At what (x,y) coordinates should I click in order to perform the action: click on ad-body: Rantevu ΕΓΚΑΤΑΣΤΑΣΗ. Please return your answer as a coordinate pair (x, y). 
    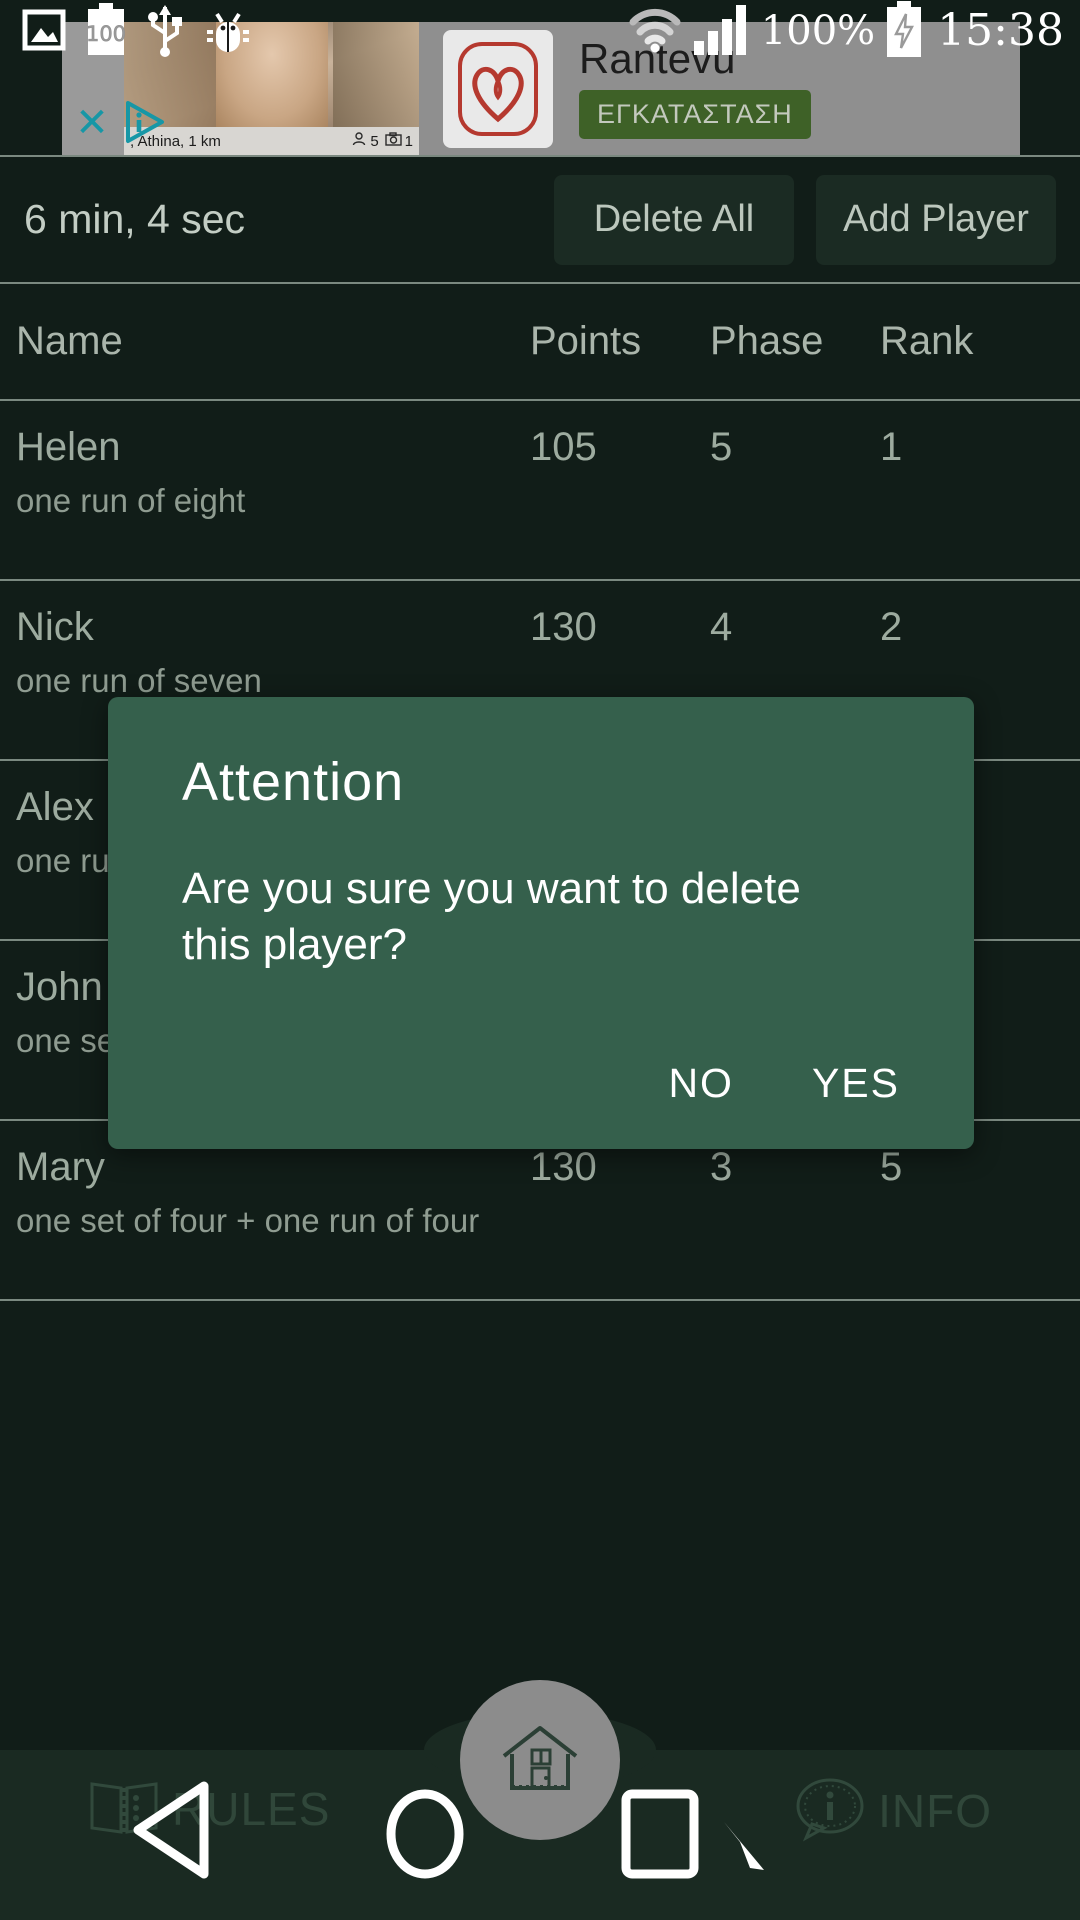
    Looking at the image, I should click on (719, 88).